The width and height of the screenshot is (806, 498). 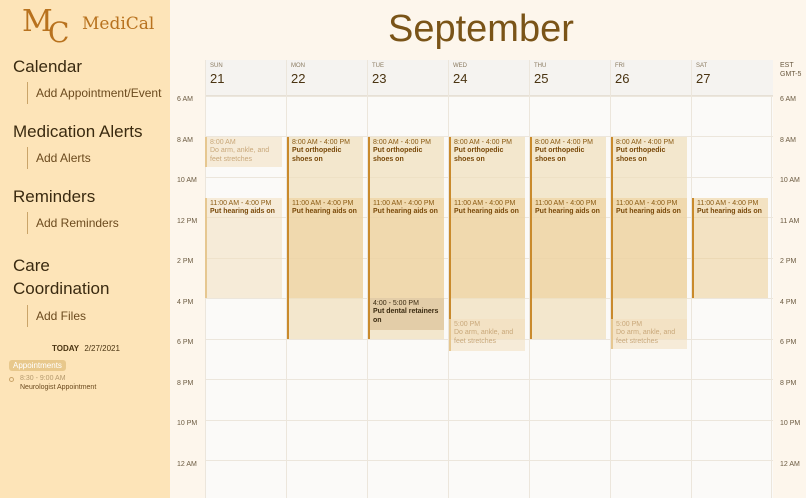 What do you see at coordinates (788, 140) in the screenshot?
I see `hour-label-right: 8 AM` at bounding box center [788, 140].